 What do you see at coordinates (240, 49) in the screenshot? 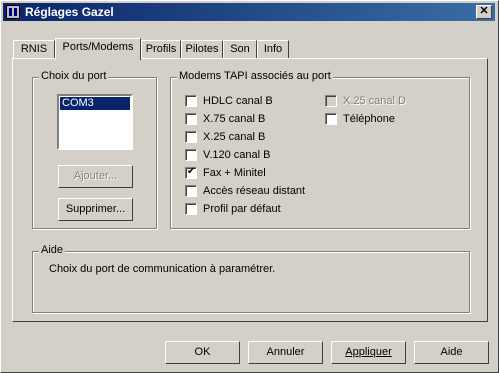
I see `tab-son: Son` at bounding box center [240, 49].